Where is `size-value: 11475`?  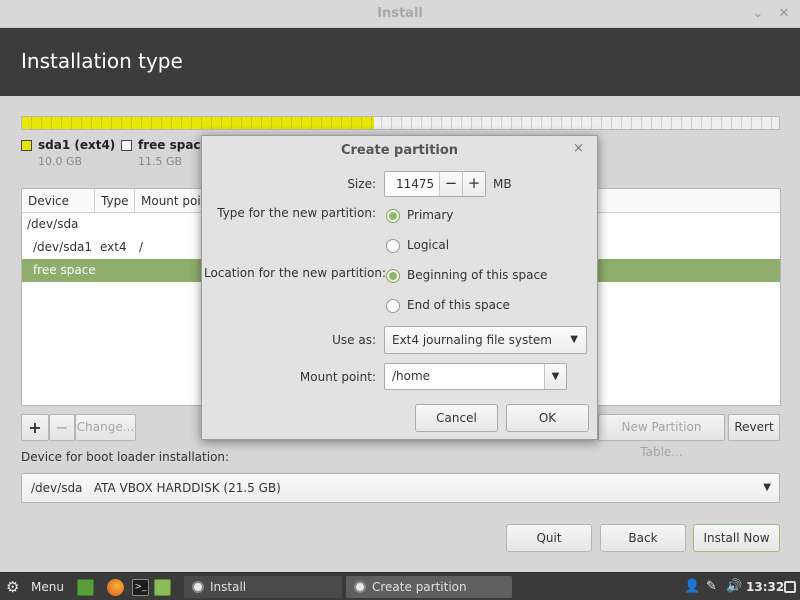
size-value: 11475 is located at coordinates (415, 184).